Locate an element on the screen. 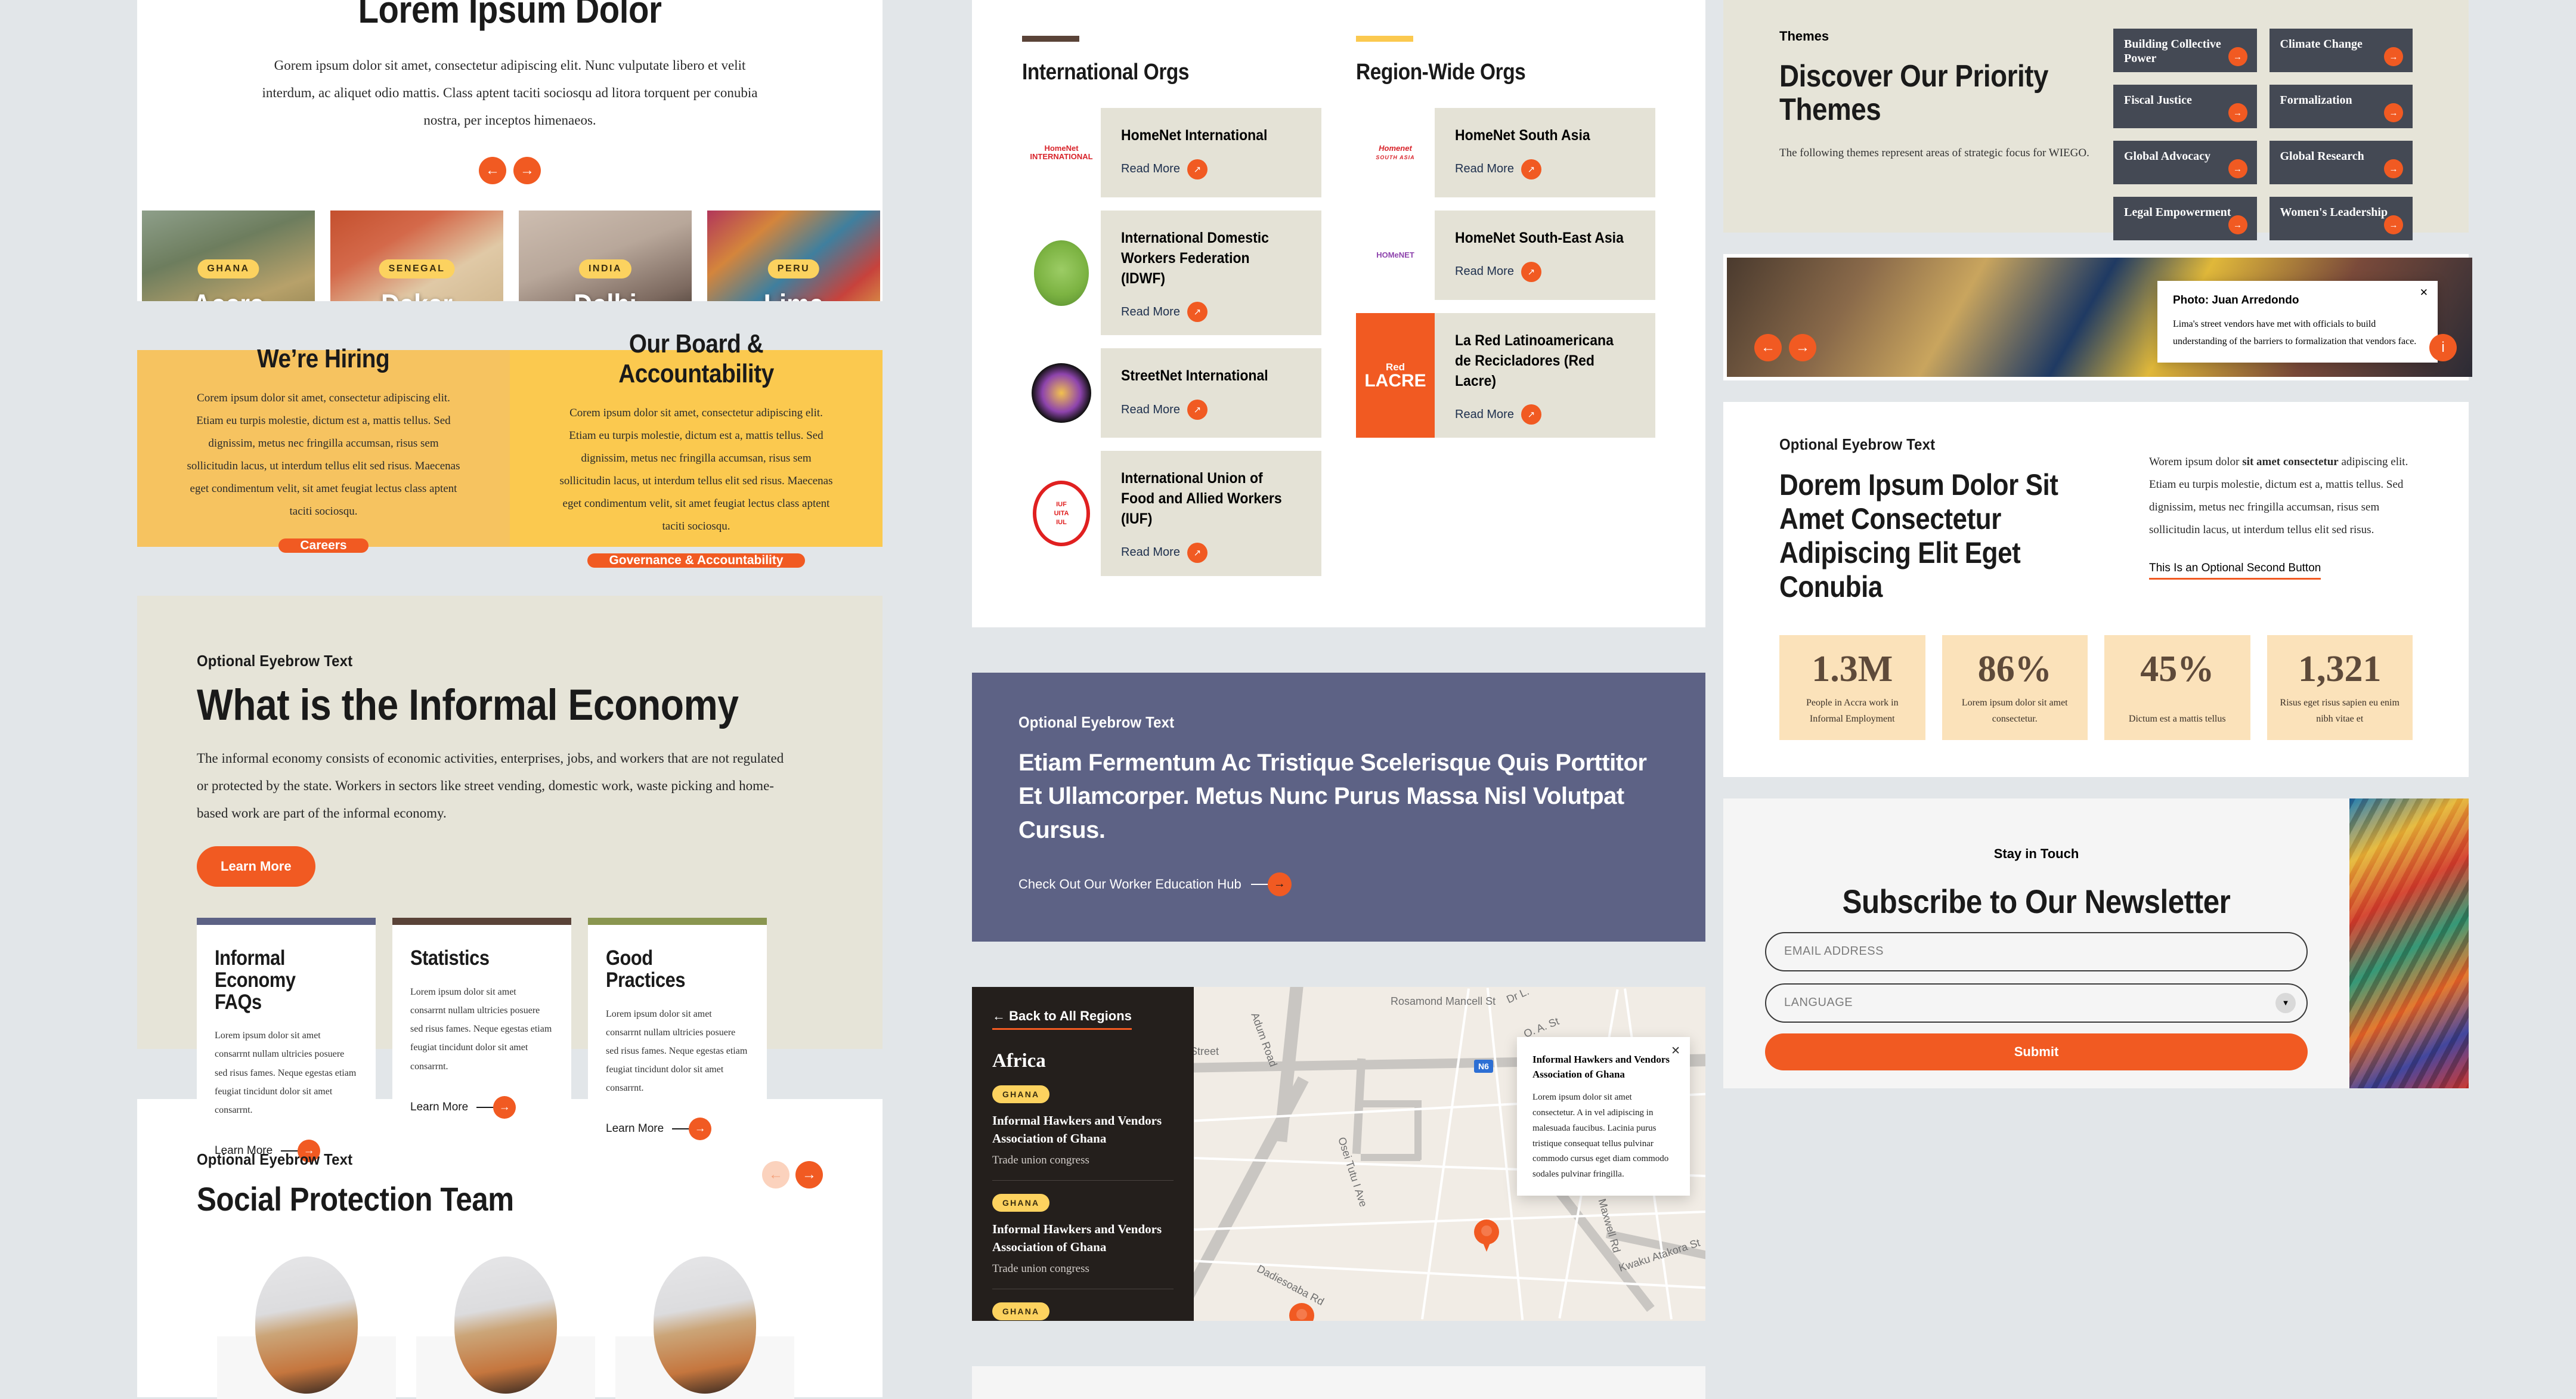 This screenshot has height=1399, width=2576. email-field is located at coordinates (2037, 952).